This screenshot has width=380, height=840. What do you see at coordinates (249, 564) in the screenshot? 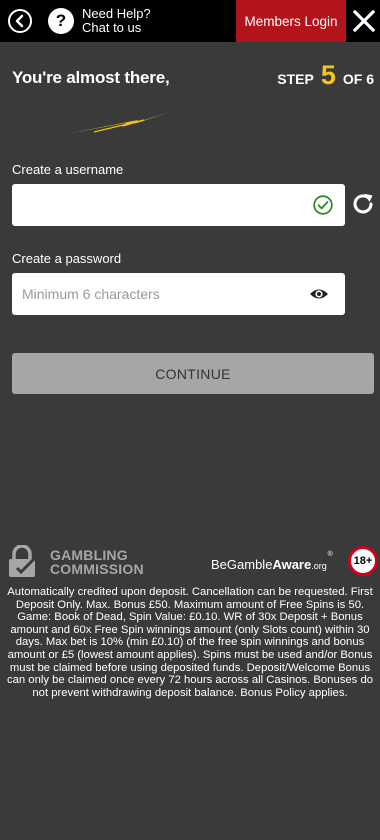
I see `bga-part-2: Gamble` at bounding box center [249, 564].